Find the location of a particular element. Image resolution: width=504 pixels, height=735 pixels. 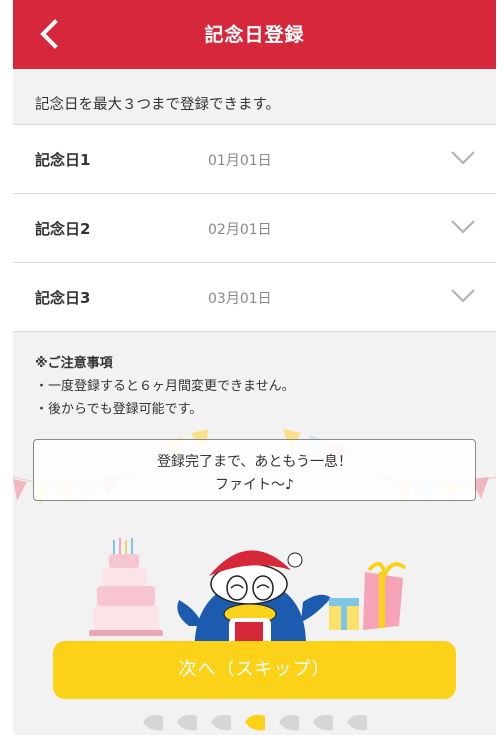

next-skip-button: 次へ（スキップ） is located at coordinates (254, 670).